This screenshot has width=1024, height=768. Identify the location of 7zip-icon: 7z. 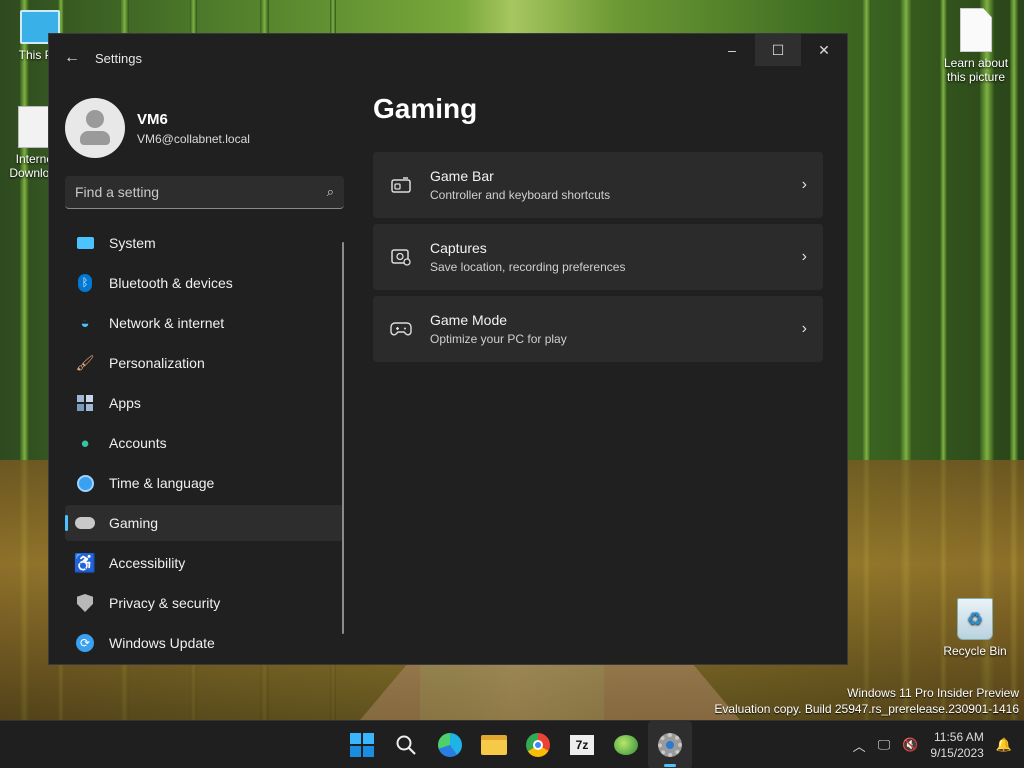
(582, 745).